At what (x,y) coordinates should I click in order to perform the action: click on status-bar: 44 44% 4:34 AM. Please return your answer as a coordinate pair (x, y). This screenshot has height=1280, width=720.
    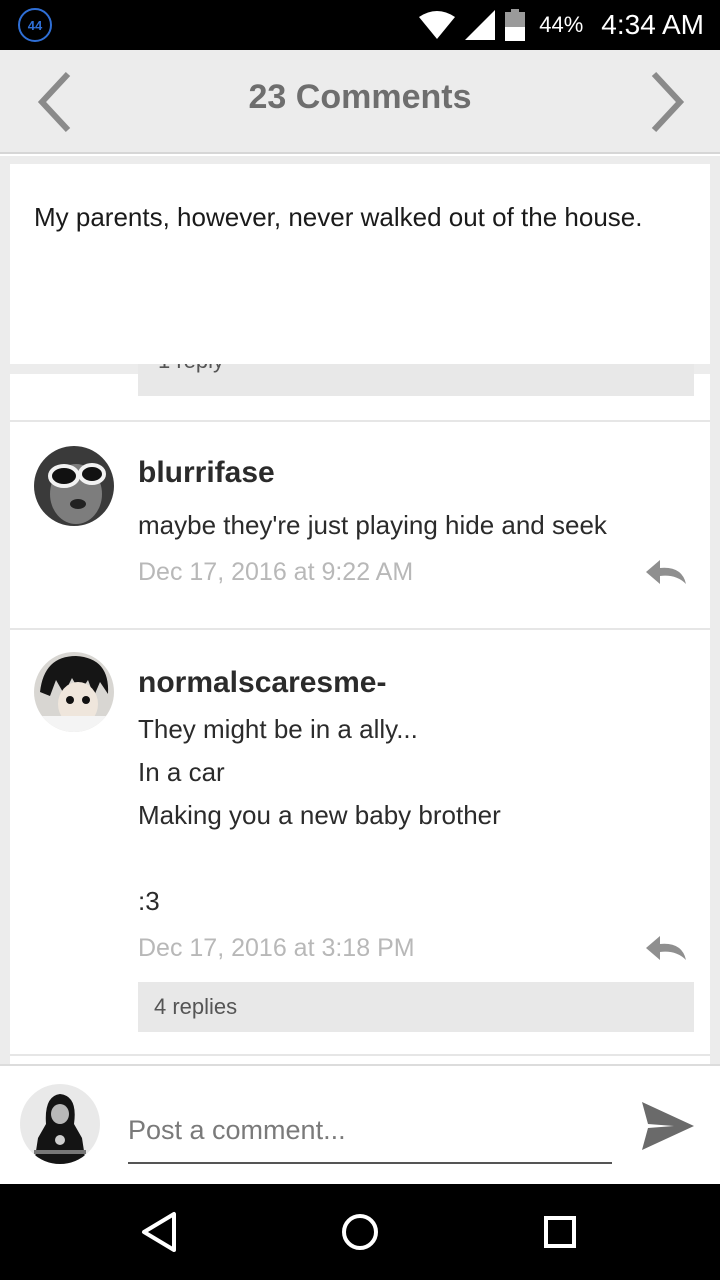
    Looking at the image, I should click on (360, 25).